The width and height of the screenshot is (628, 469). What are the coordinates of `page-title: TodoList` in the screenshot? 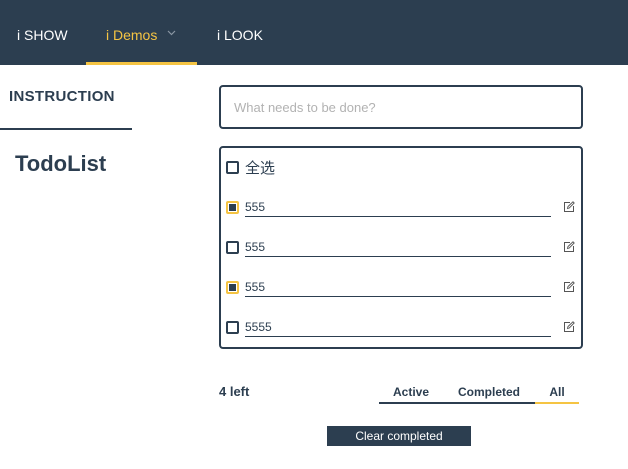 It's located at (61, 163).